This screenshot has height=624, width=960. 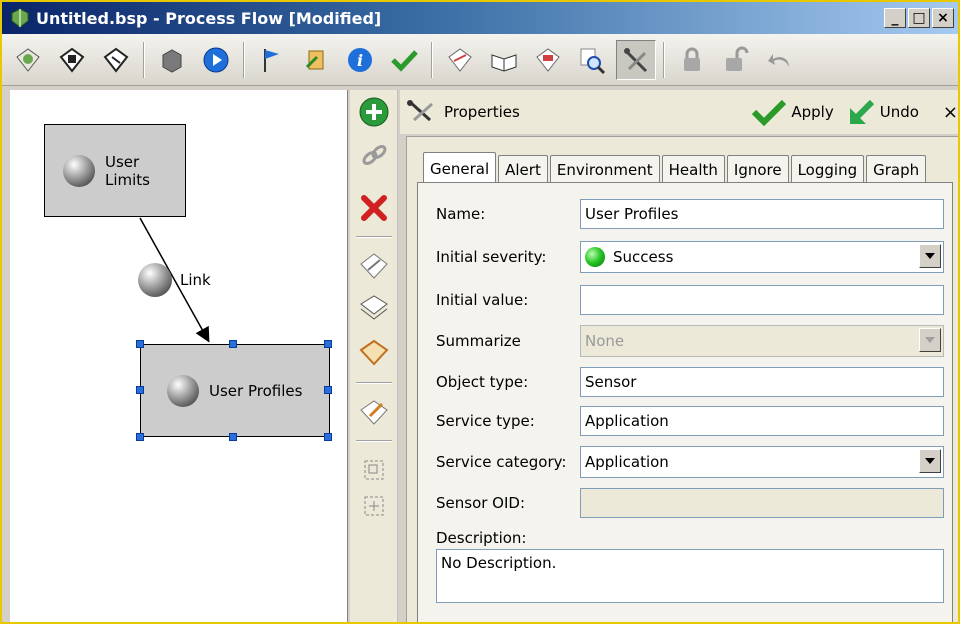 I want to click on initial-value-field, so click(x=762, y=300).